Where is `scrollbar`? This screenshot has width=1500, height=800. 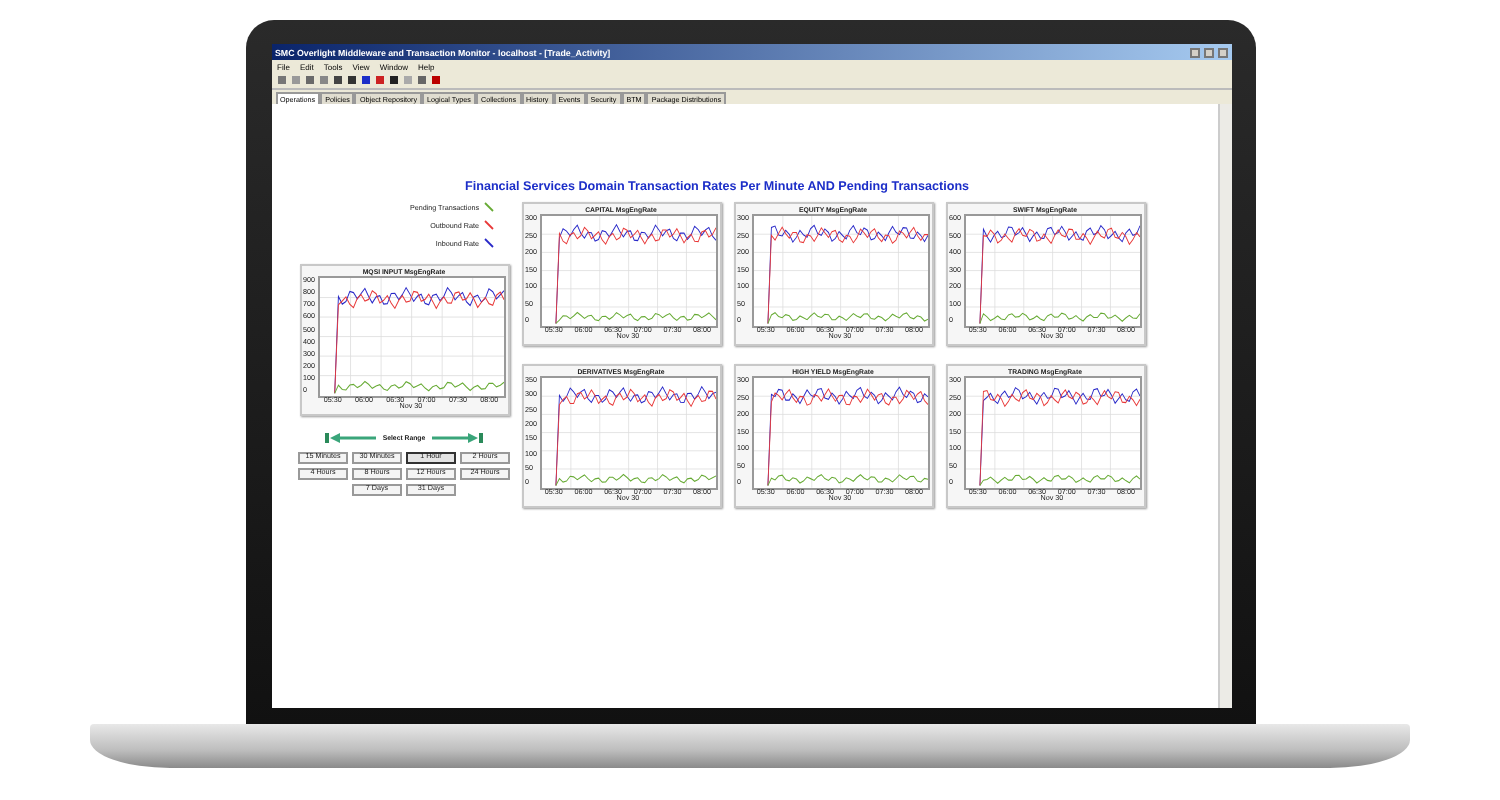
scrollbar is located at coordinates (1224, 406).